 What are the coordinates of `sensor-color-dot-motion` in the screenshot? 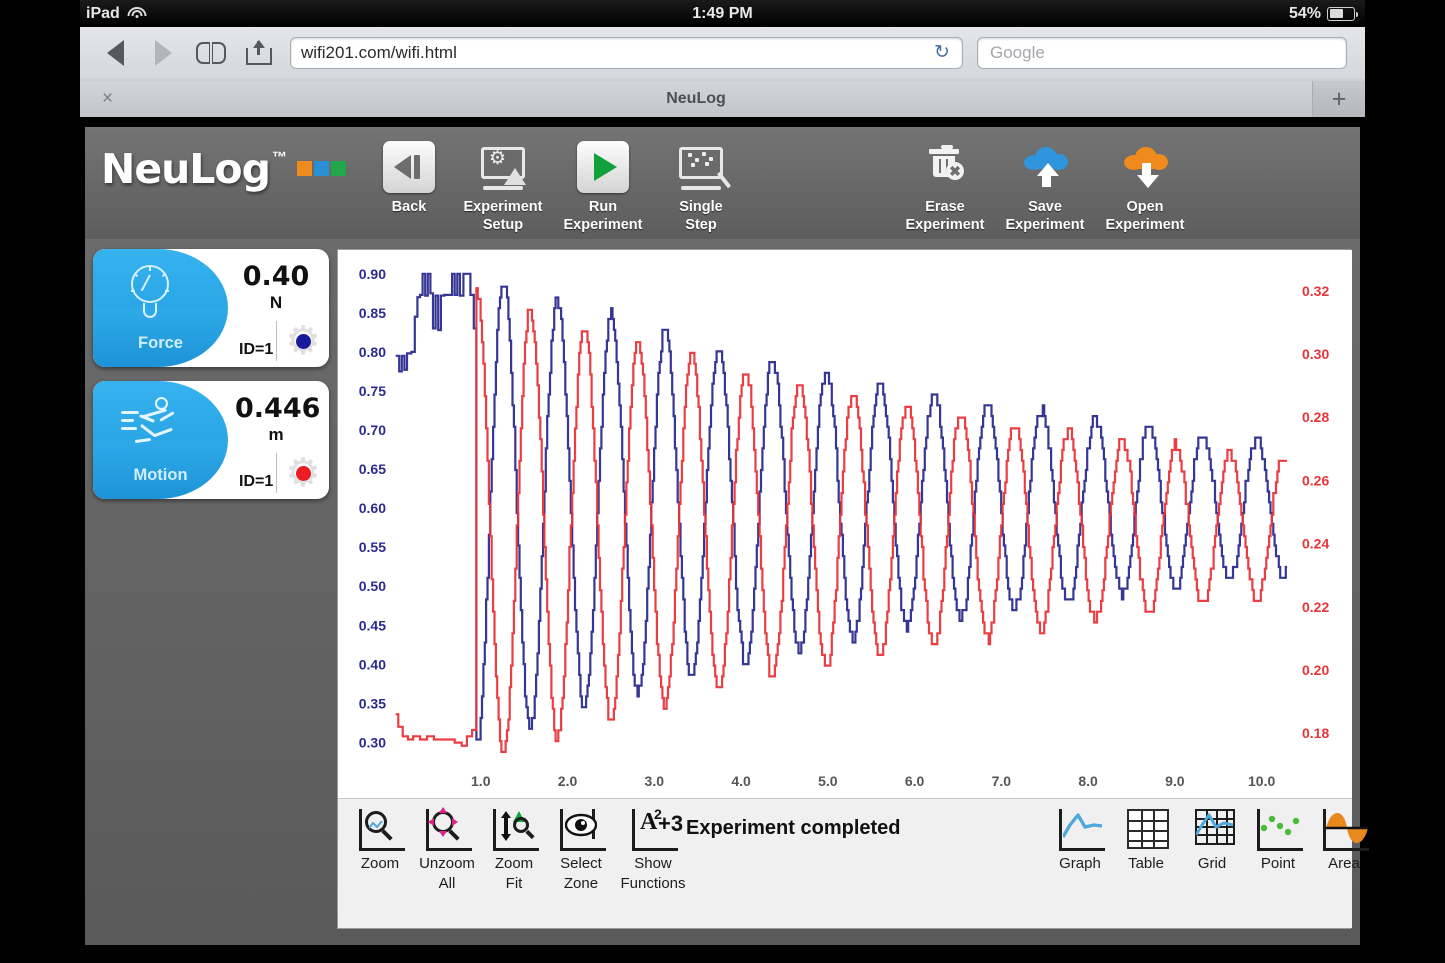 It's located at (303, 473).